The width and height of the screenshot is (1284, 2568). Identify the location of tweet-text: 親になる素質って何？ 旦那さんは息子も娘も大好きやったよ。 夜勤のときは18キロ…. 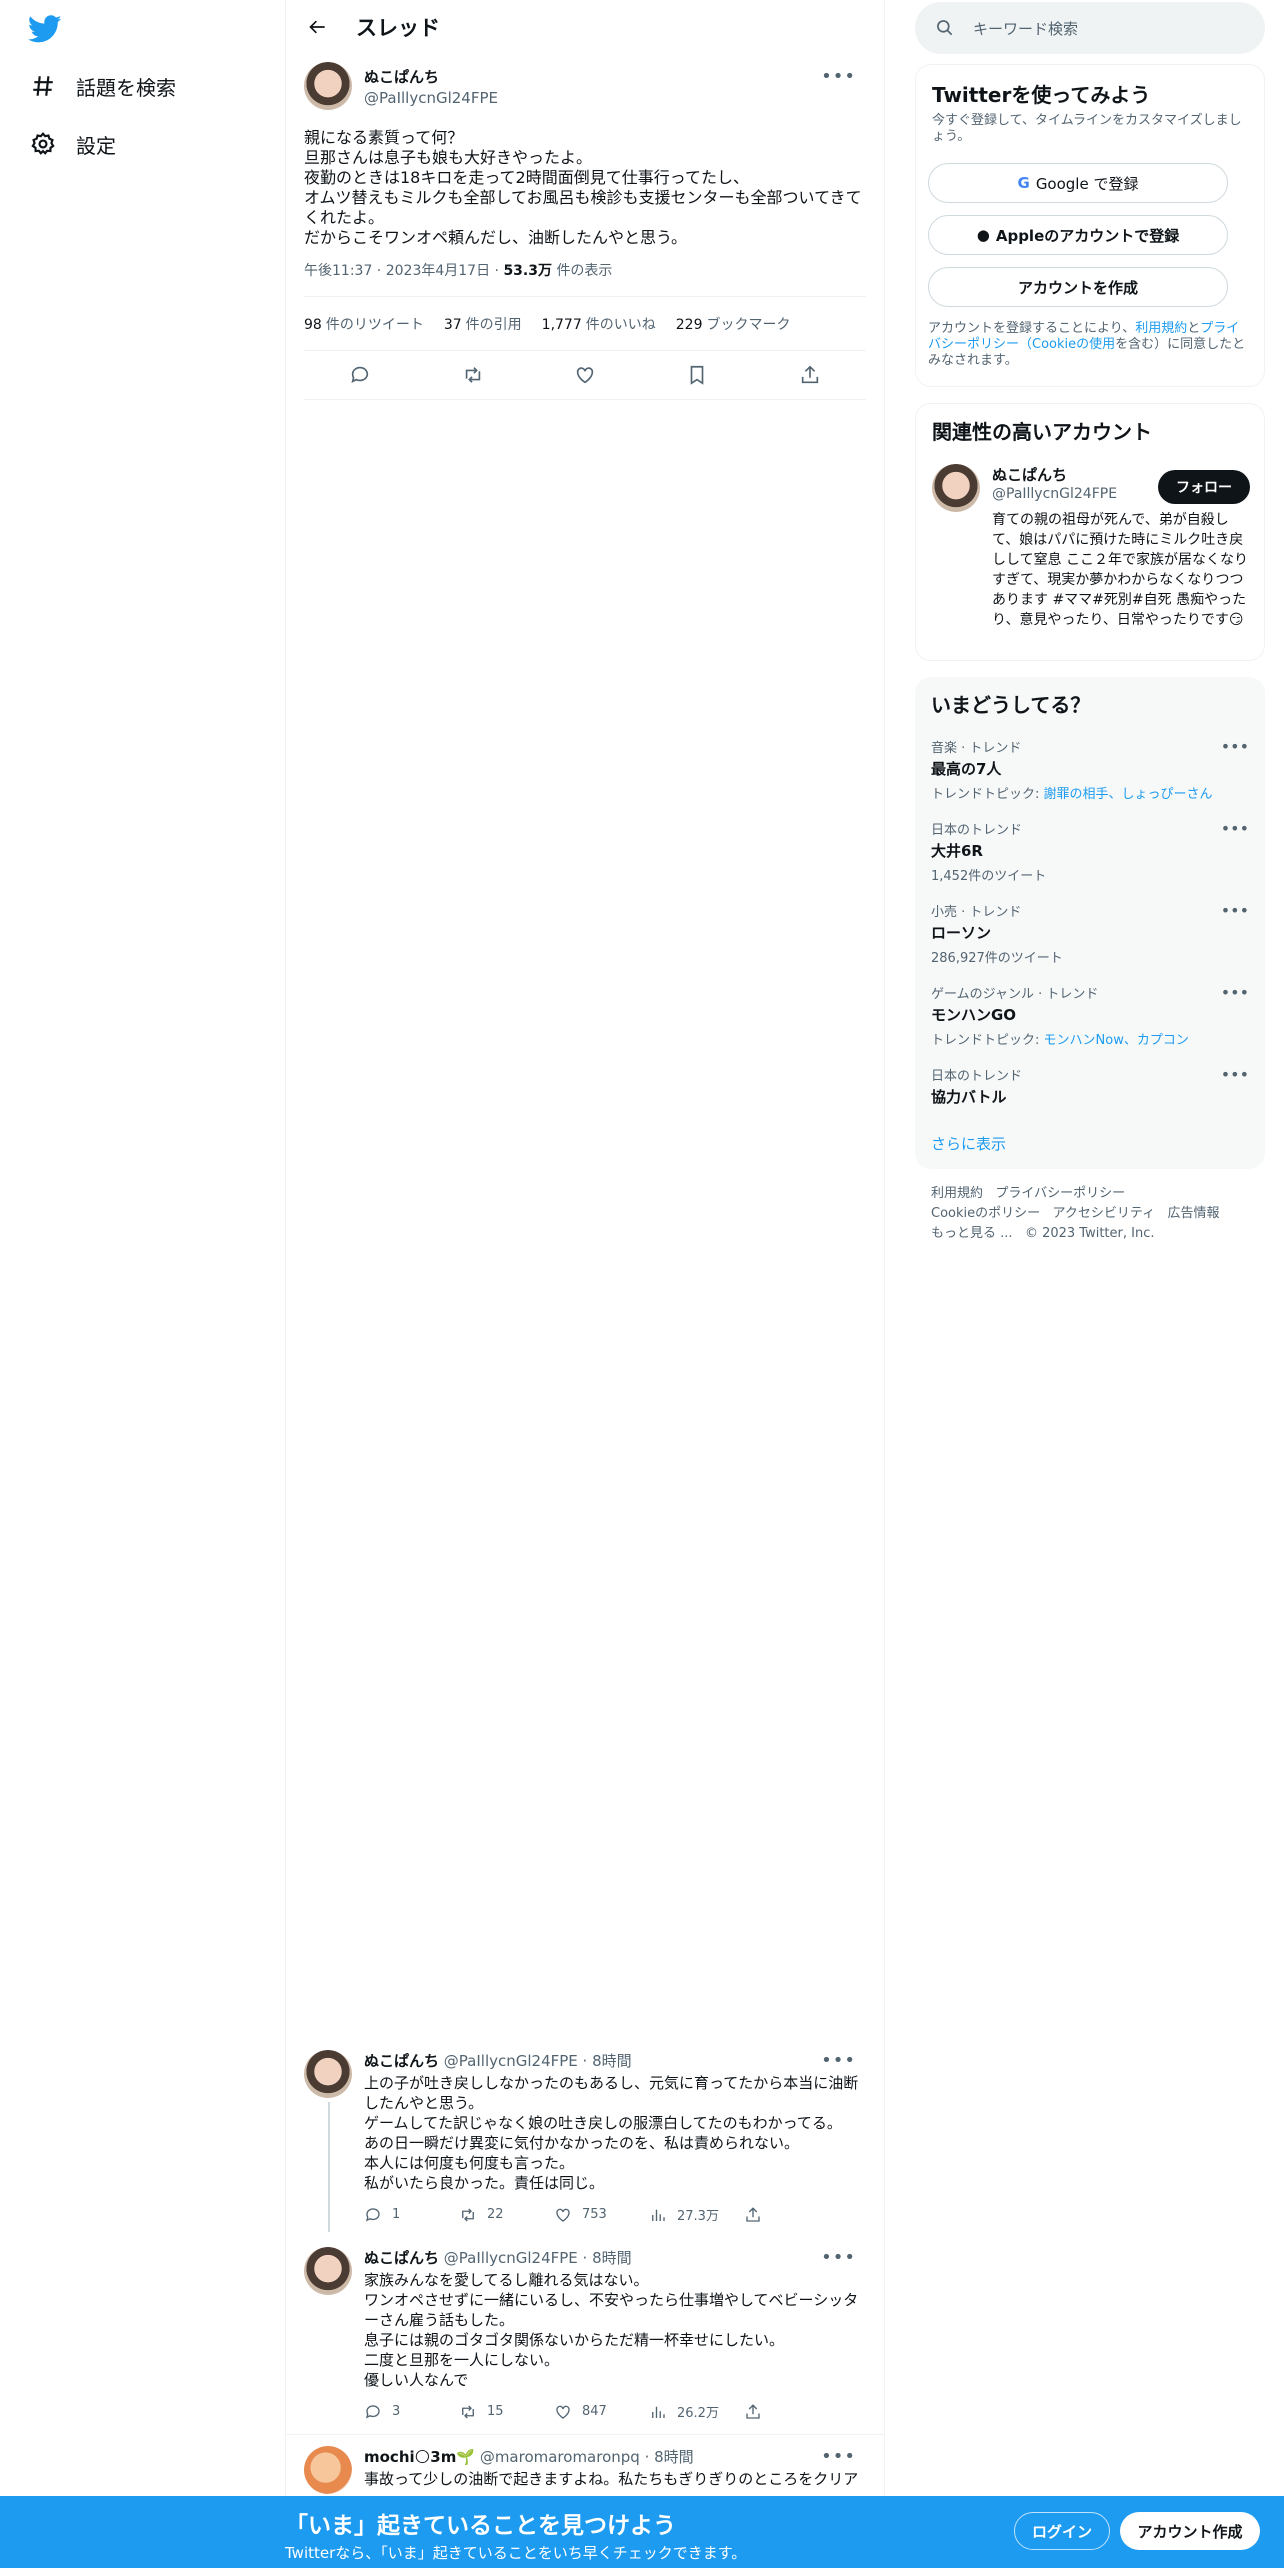
(583, 187).